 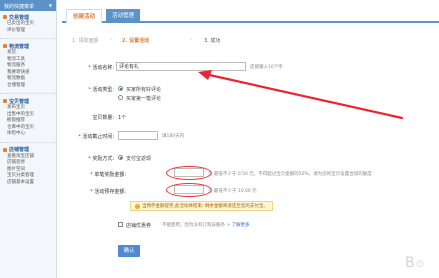 I want to click on watermark-logo: B ⊙, so click(x=414, y=263).